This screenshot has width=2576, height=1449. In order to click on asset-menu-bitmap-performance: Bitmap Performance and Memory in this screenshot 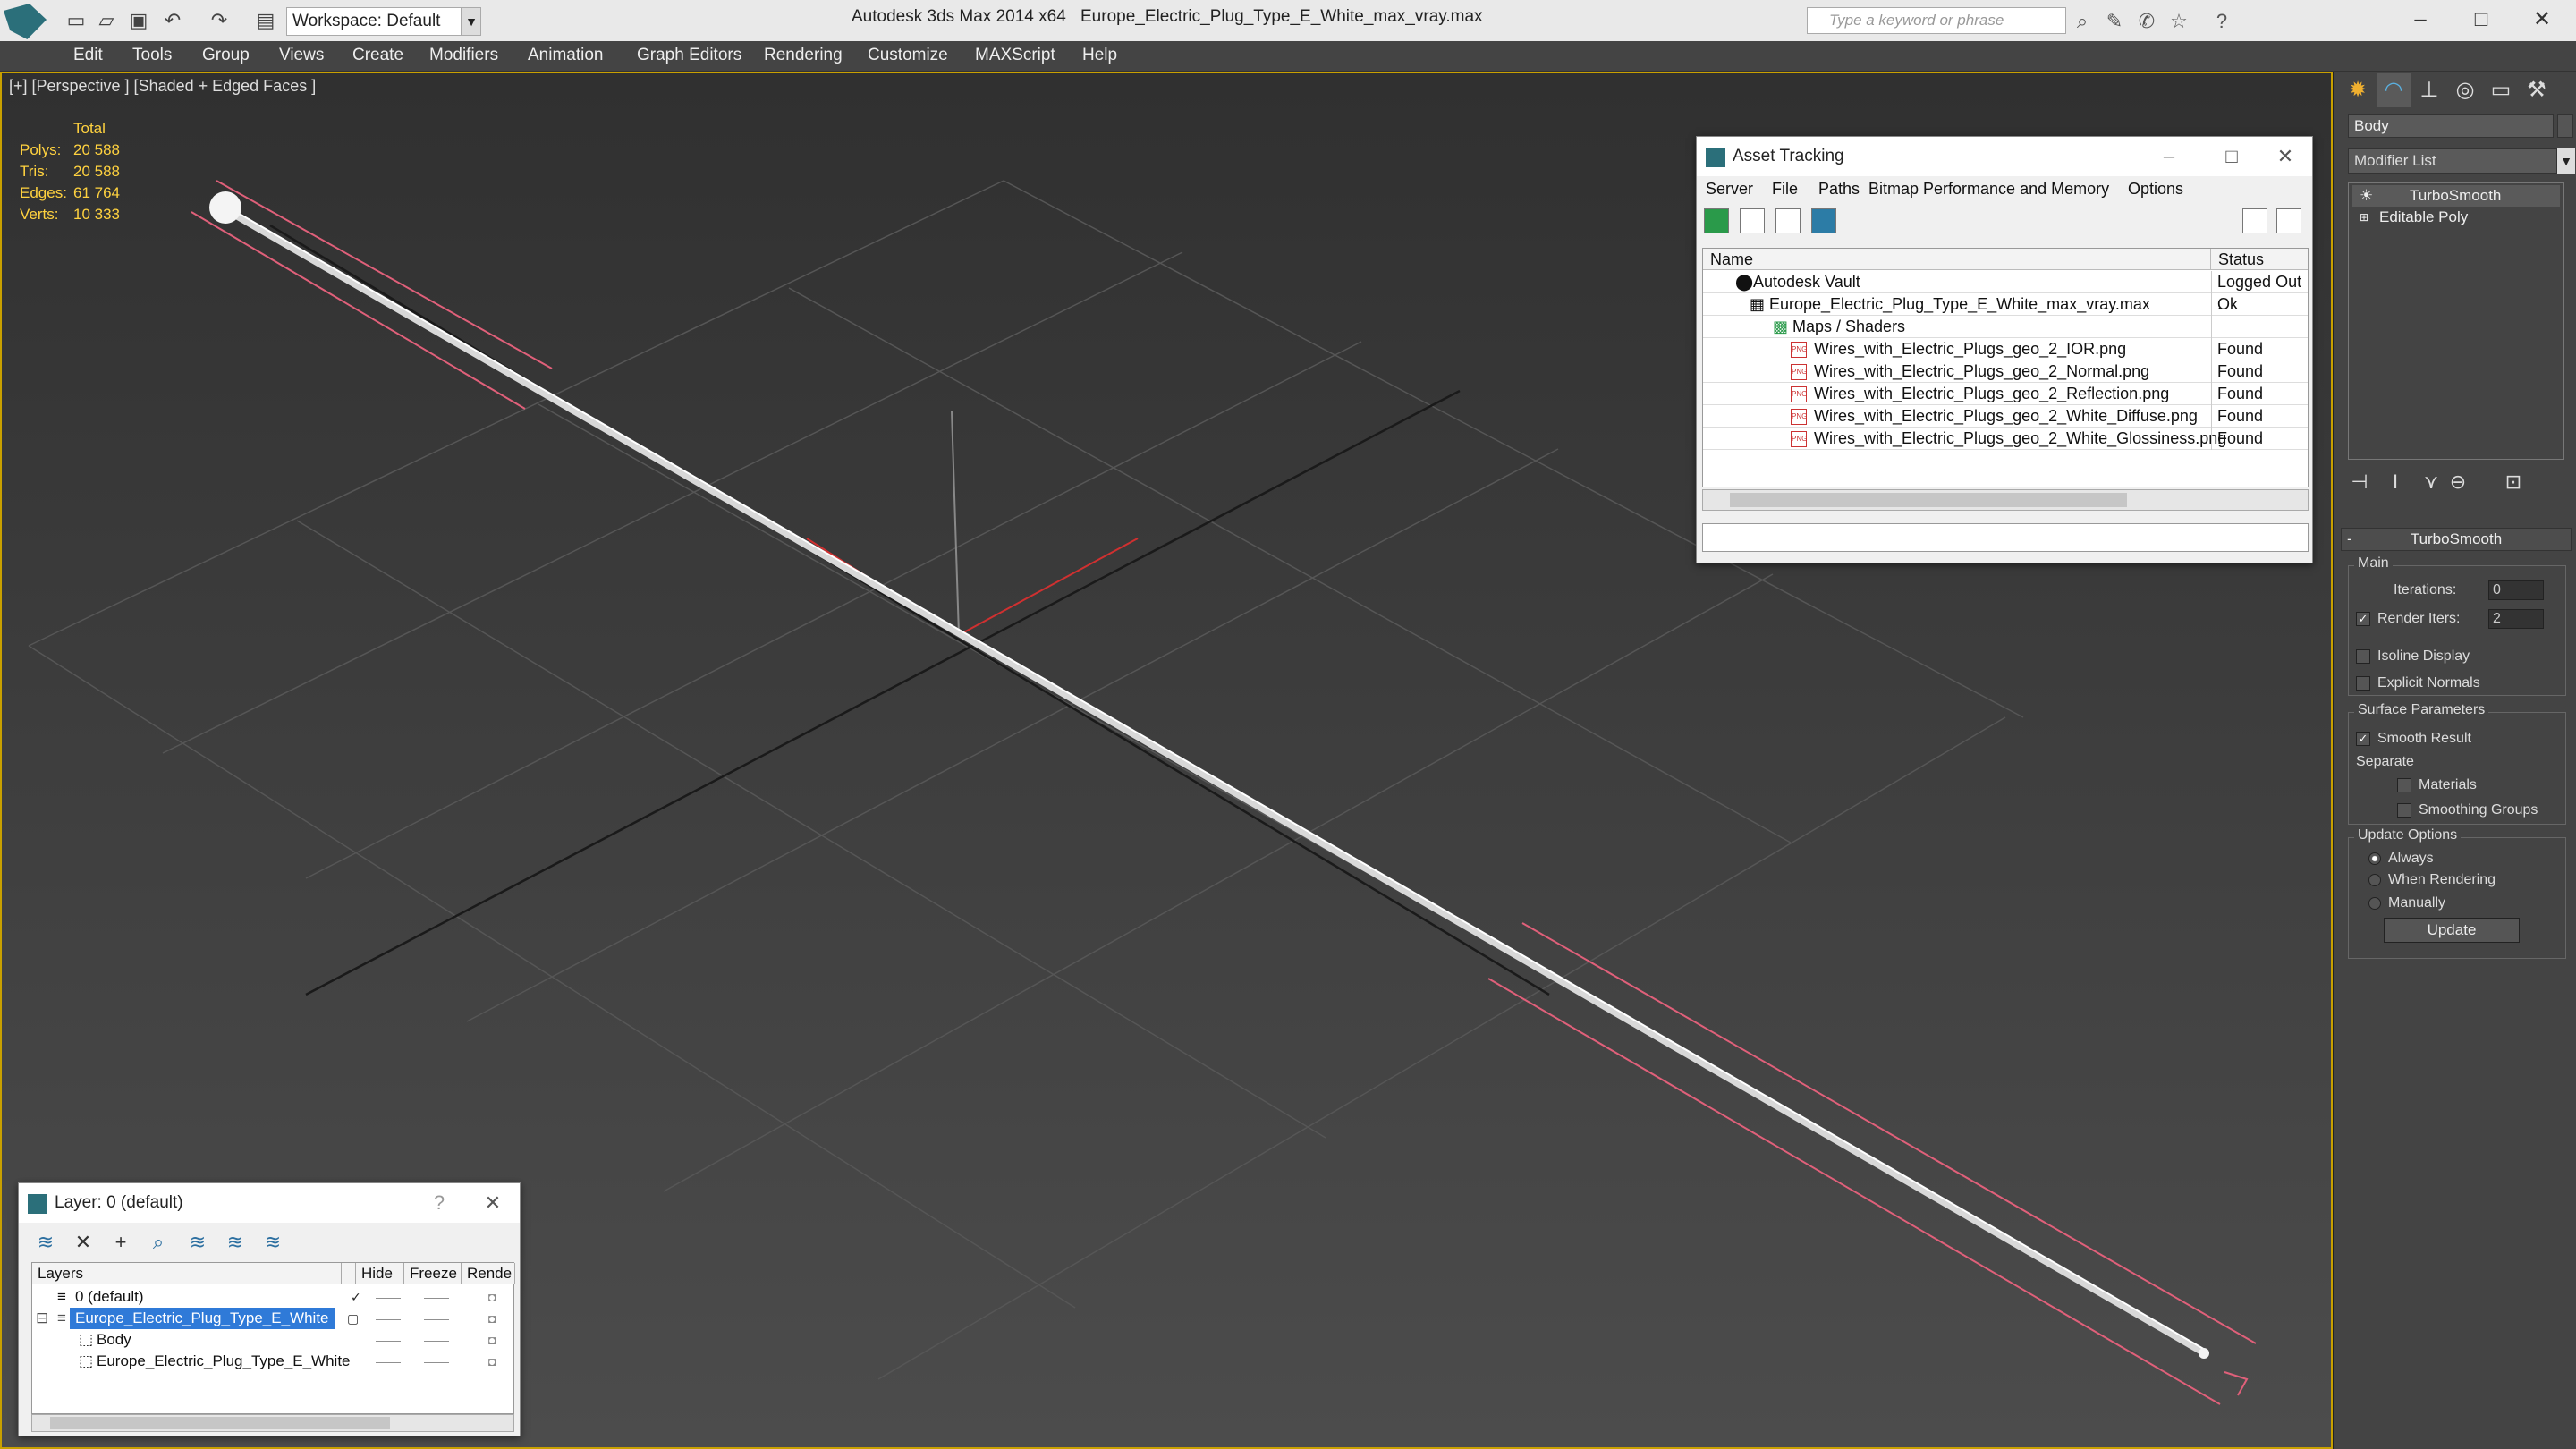, I will do `click(1988, 189)`.